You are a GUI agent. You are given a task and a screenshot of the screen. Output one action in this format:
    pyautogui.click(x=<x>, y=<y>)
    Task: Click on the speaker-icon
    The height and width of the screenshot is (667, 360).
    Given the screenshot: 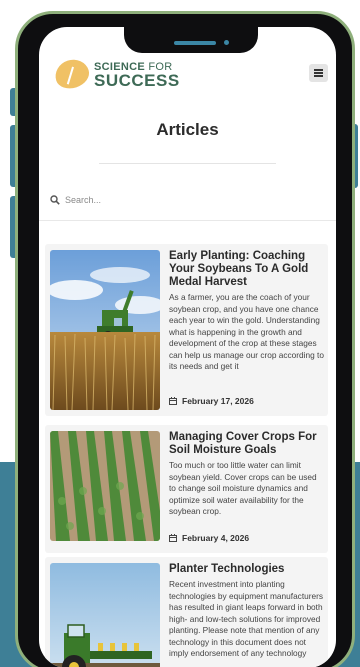 What is the action you would take?
    pyautogui.click(x=195, y=43)
    